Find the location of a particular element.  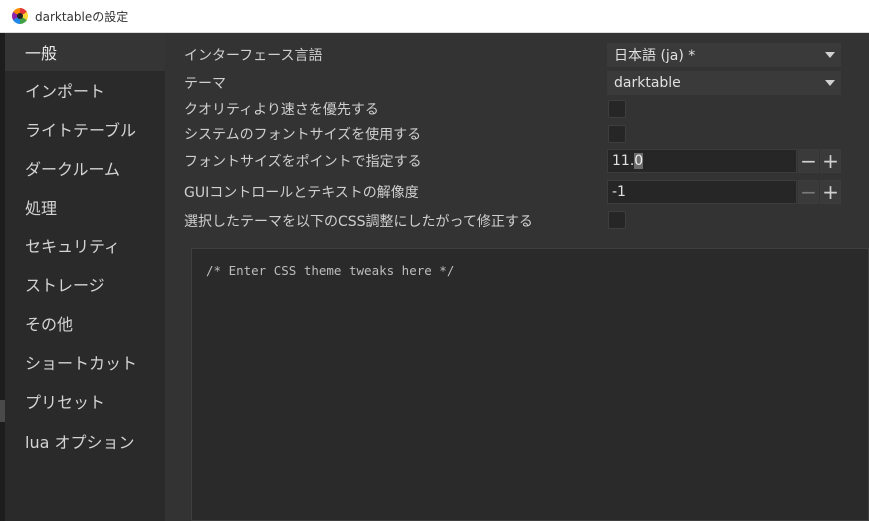

css-tweaks-checkbox is located at coordinates (617, 220).